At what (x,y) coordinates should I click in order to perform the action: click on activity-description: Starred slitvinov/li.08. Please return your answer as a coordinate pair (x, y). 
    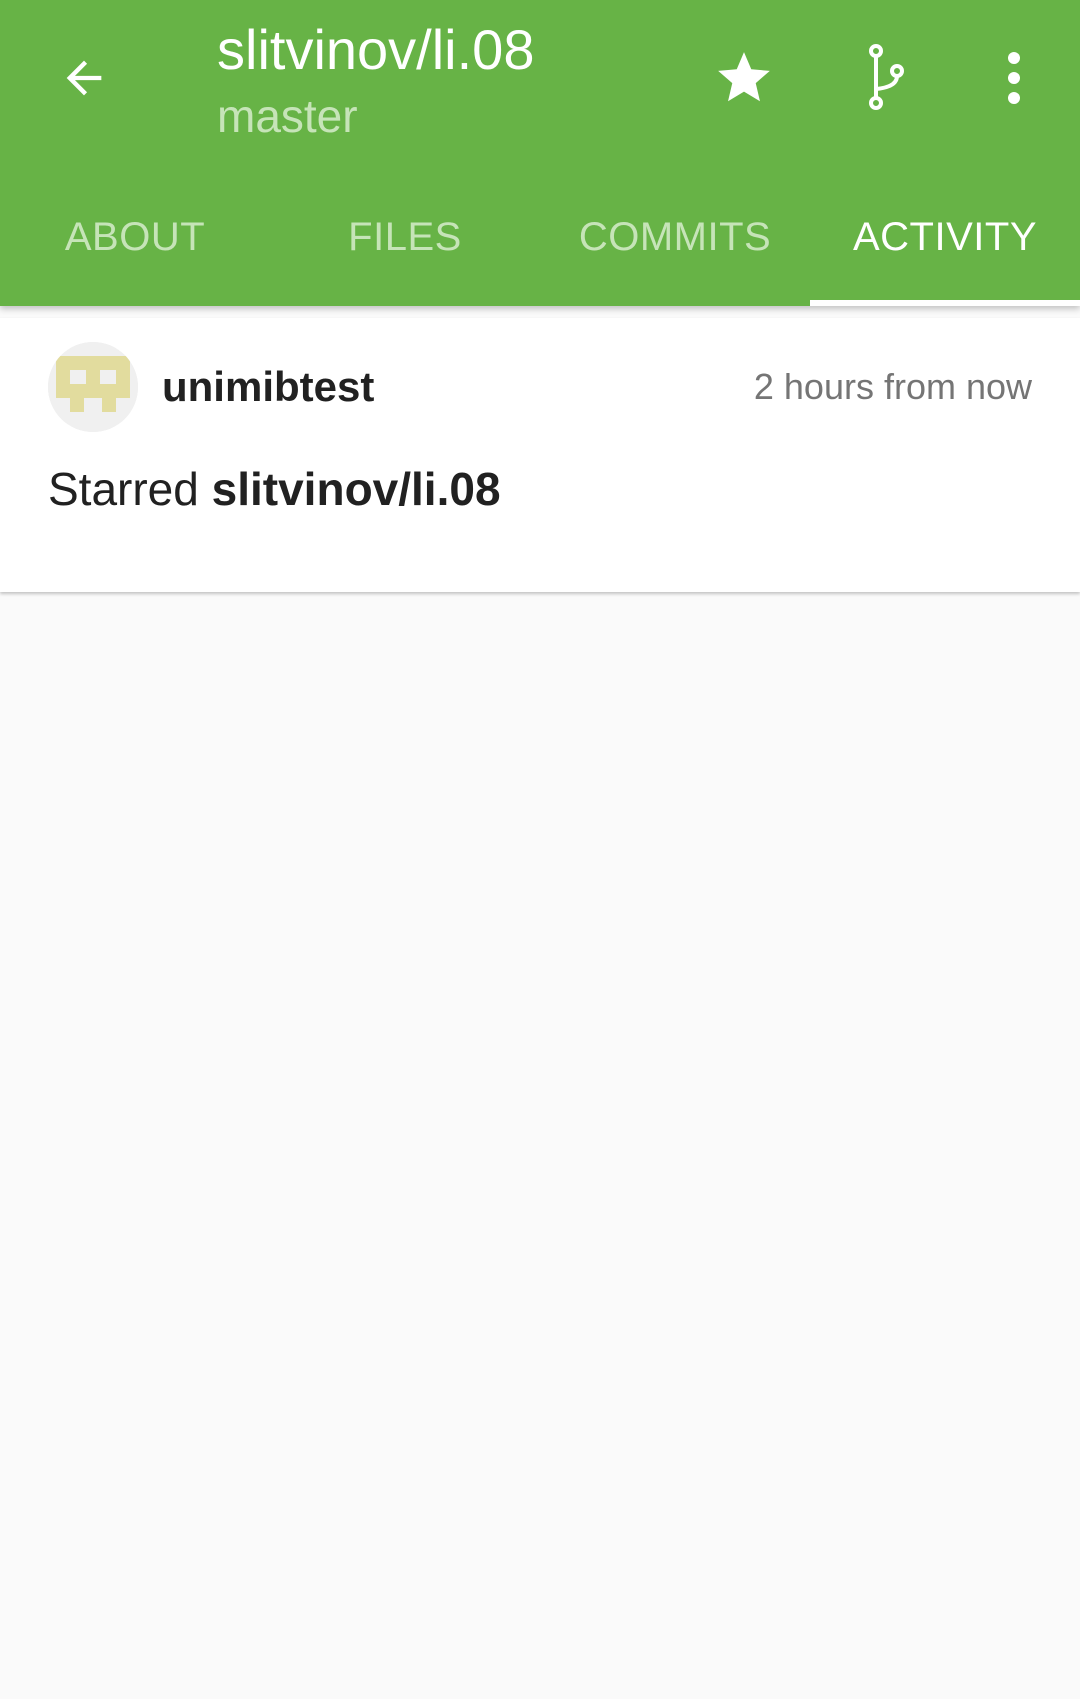
    Looking at the image, I should click on (274, 489).